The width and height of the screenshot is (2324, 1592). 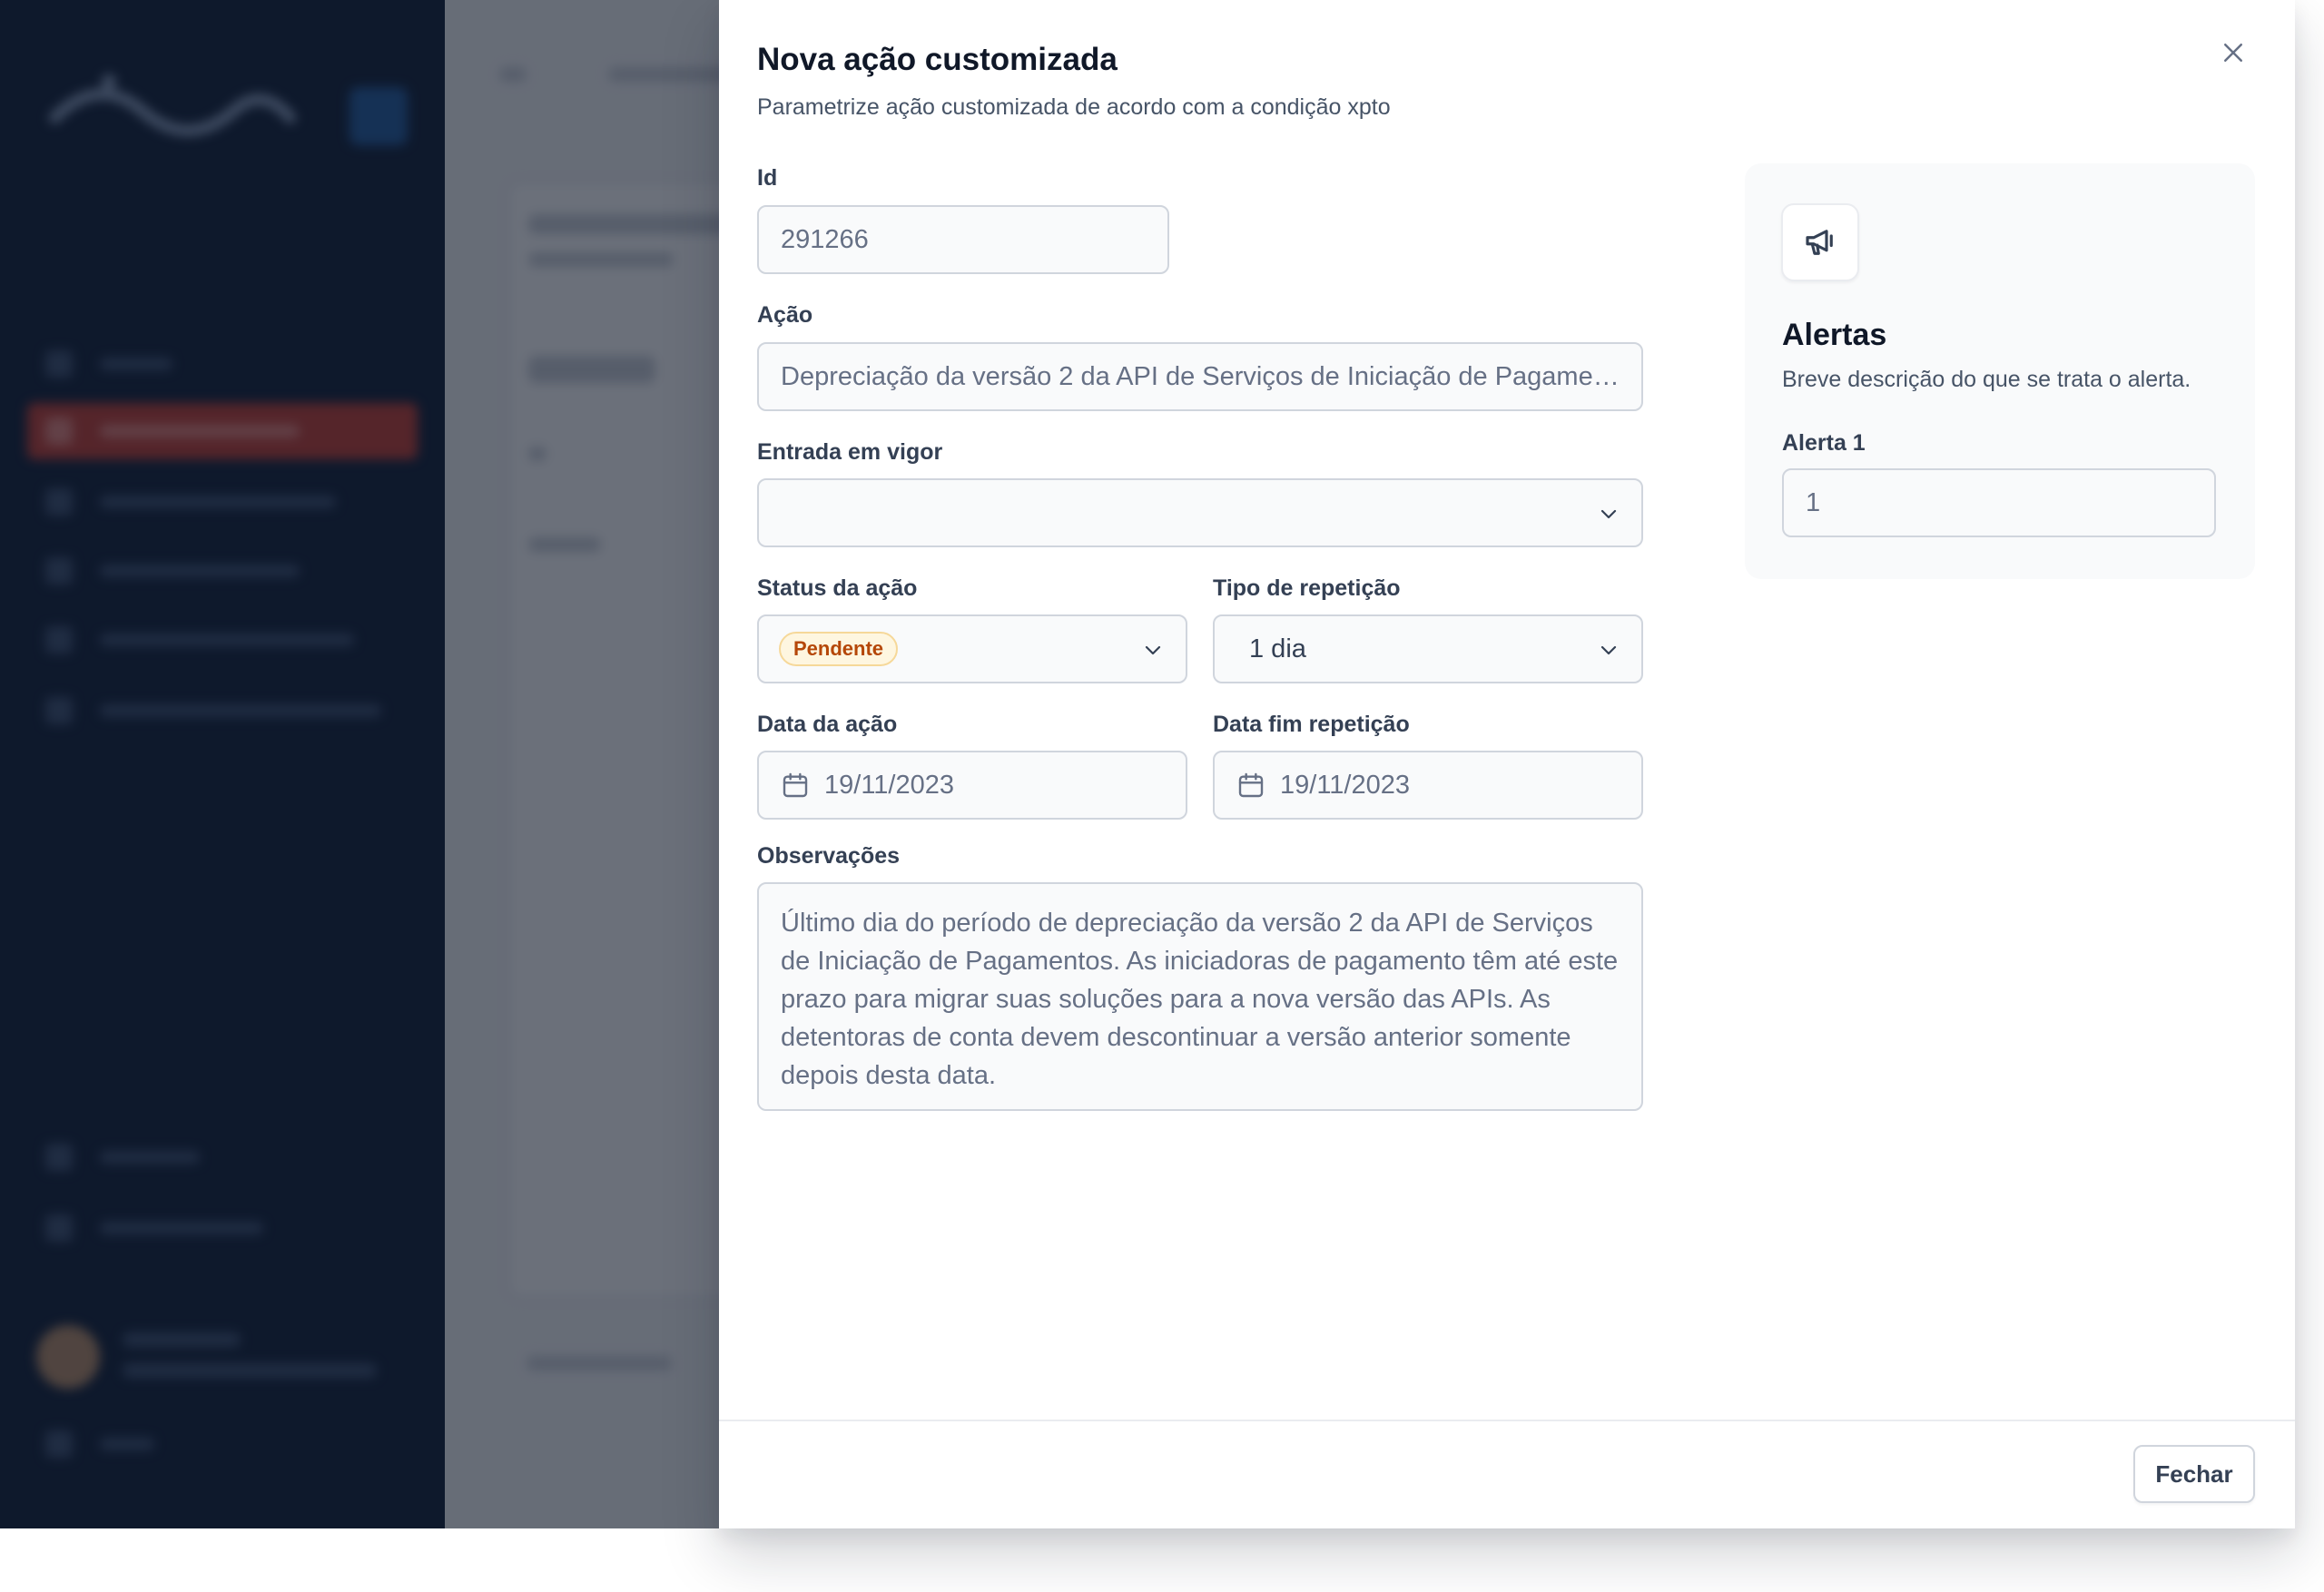 I want to click on alerta-1-field: 1, so click(x=1999, y=502).